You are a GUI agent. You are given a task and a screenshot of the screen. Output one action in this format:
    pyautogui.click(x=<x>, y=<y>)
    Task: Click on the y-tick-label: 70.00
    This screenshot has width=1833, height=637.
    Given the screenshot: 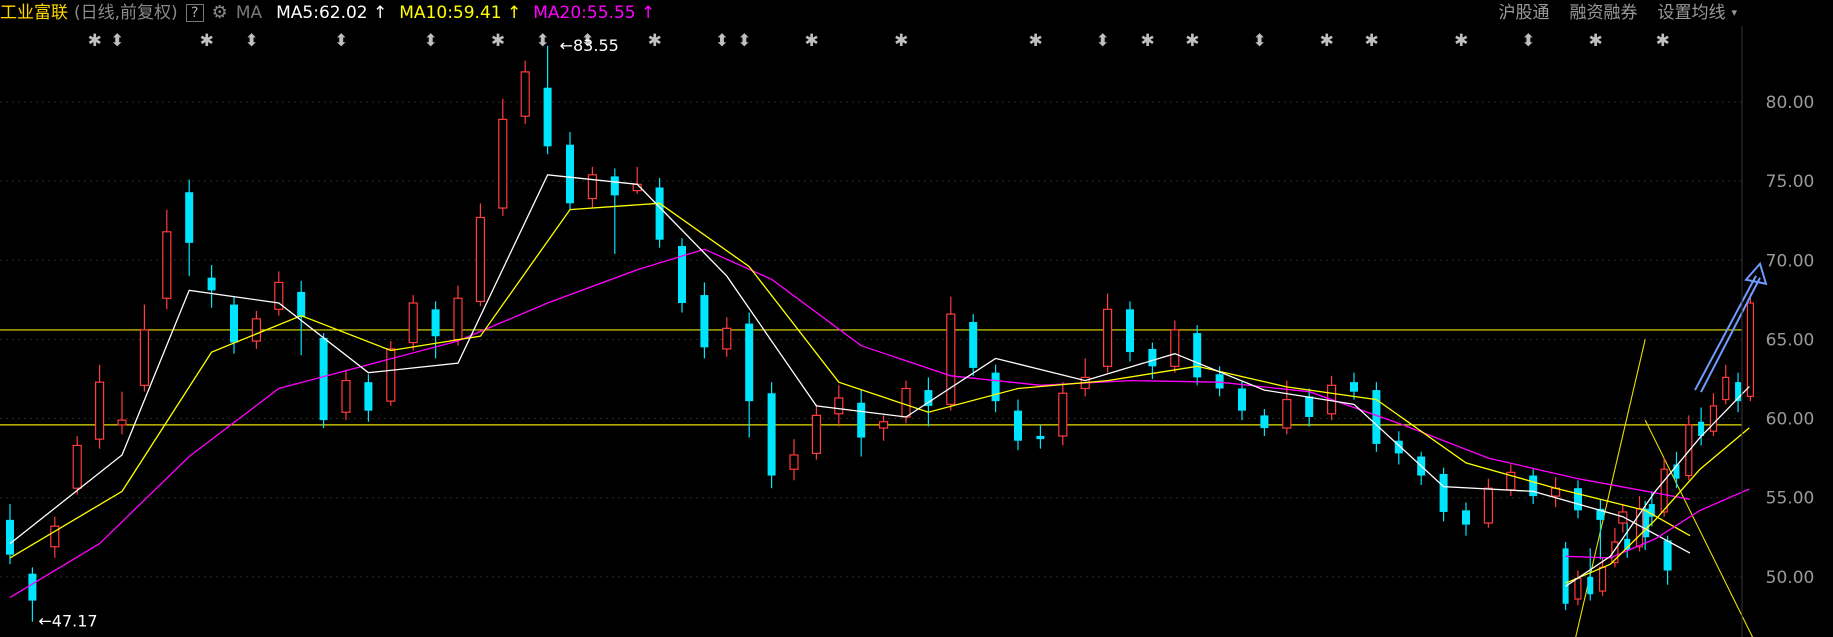 What is the action you would take?
    pyautogui.click(x=1790, y=261)
    